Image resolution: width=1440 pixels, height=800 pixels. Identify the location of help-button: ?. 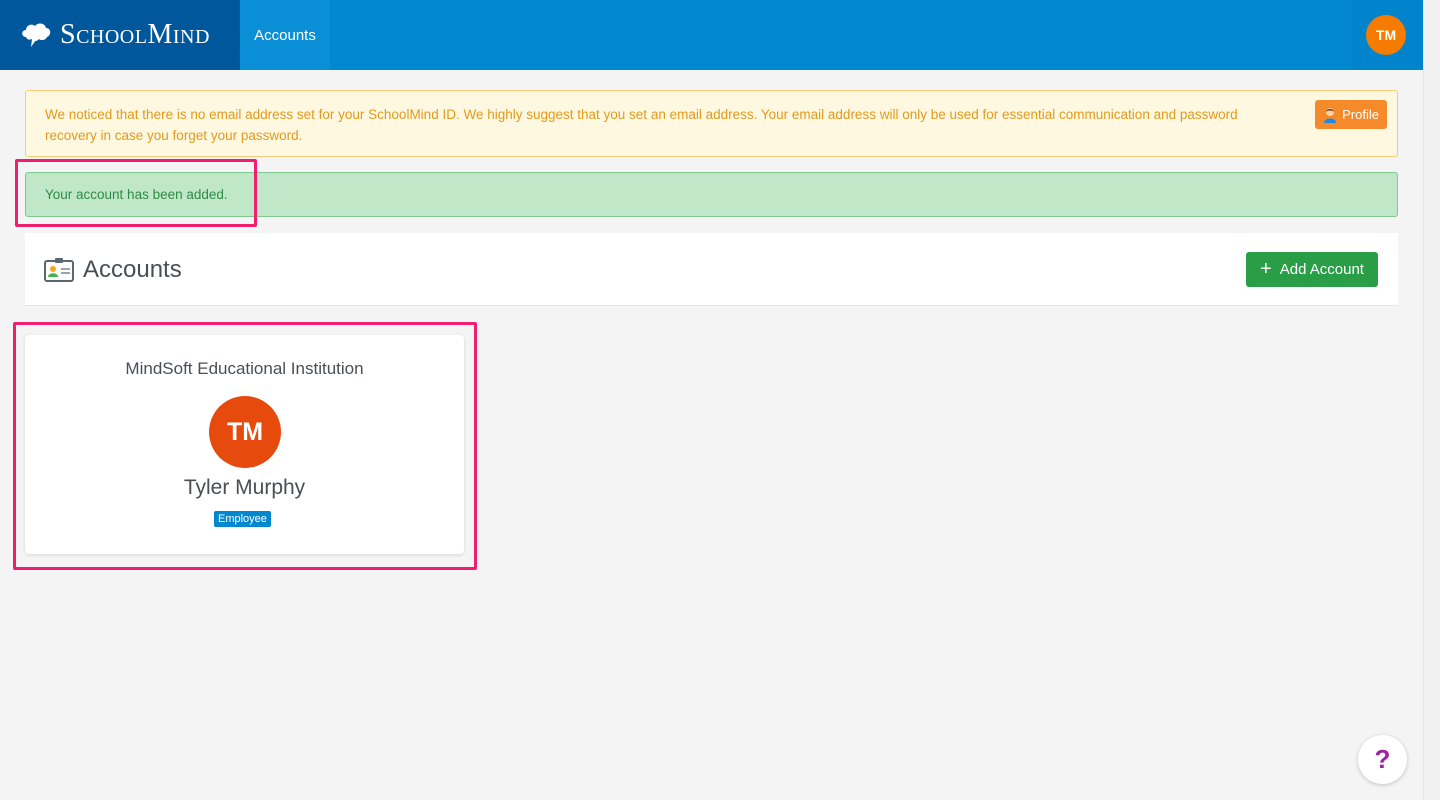
(1382, 759).